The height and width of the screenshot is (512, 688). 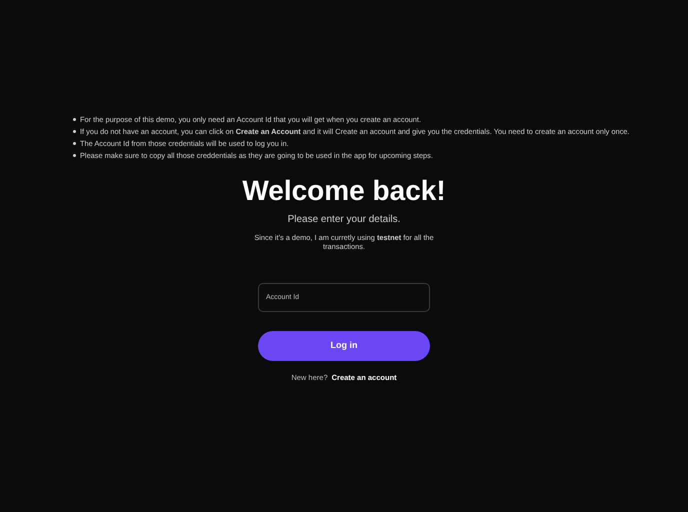 What do you see at coordinates (344, 220) in the screenshot?
I see `subtitle-text: Please enter your details.` at bounding box center [344, 220].